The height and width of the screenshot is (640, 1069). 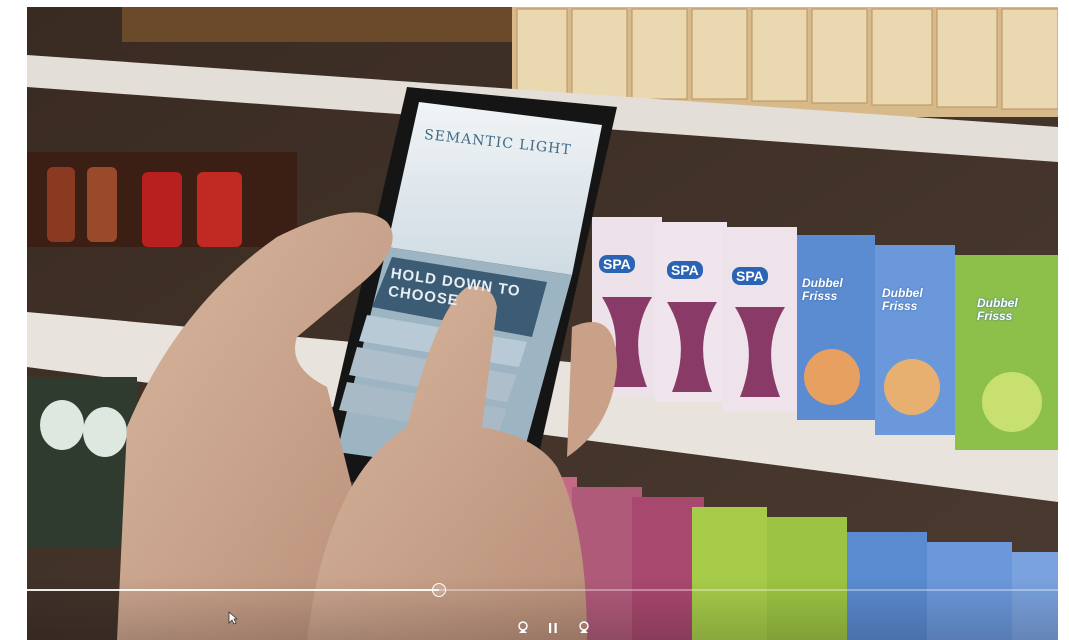 I want to click on pause-icon, so click(x=553, y=628).